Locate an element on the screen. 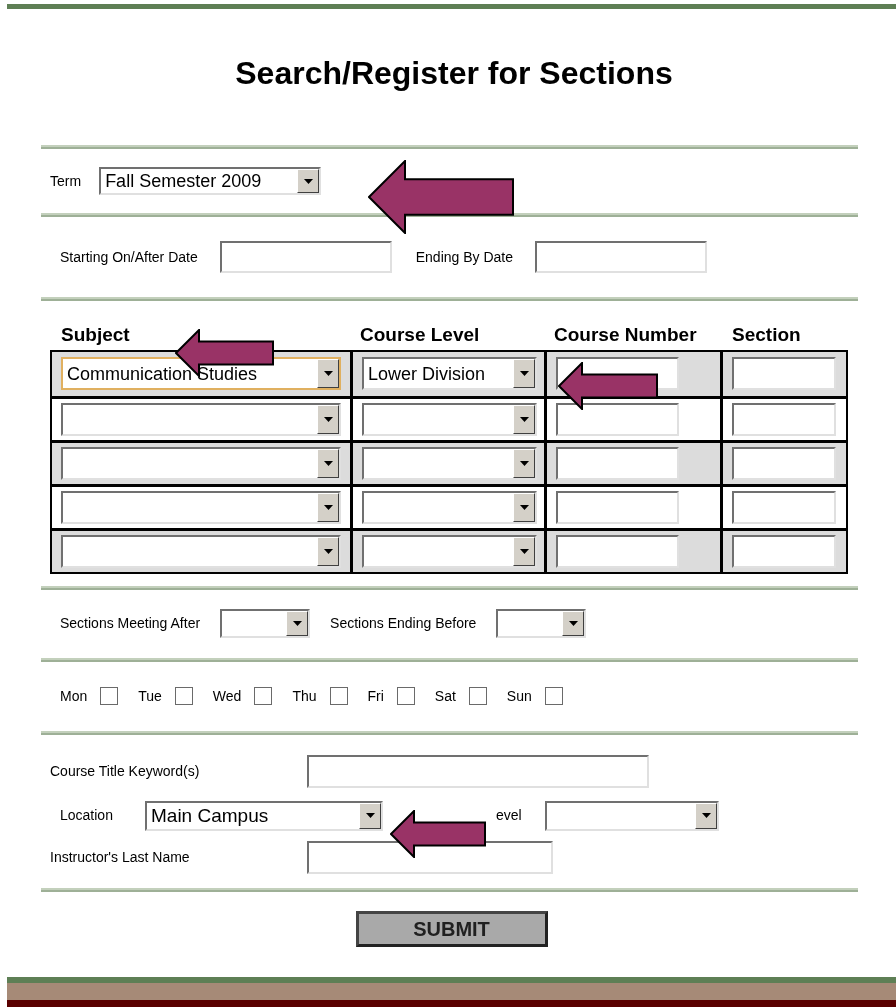 The height and width of the screenshot is (1007, 896). column-heading: Section is located at coordinates (766, 335).